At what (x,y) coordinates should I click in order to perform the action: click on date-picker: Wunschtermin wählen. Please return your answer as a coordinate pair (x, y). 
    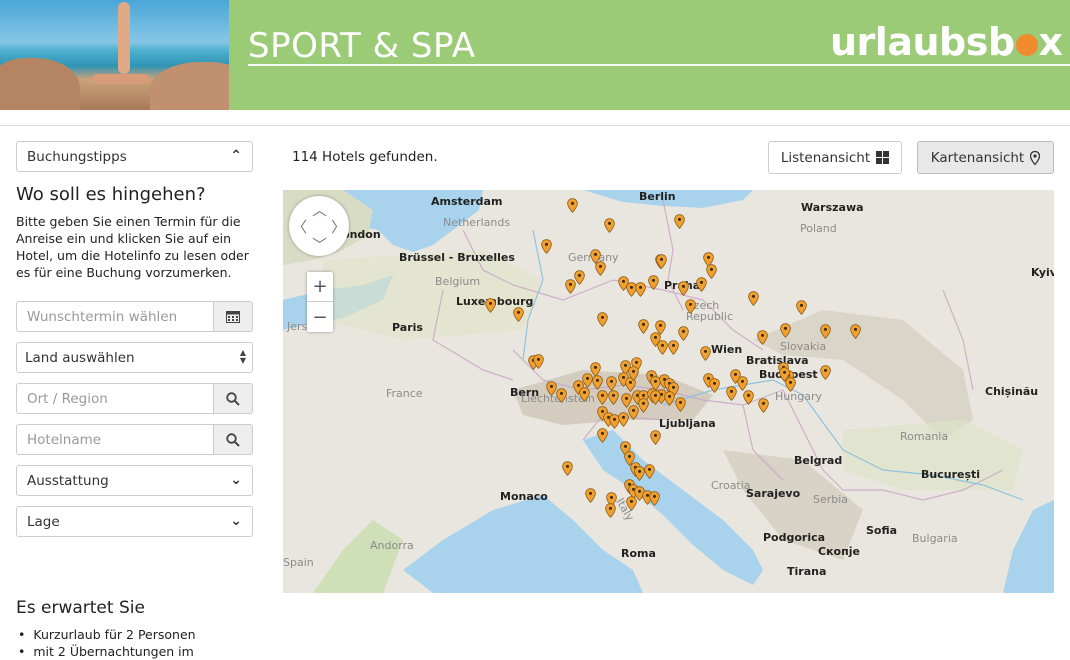
    Looking at the image, I should click on (134, 316).